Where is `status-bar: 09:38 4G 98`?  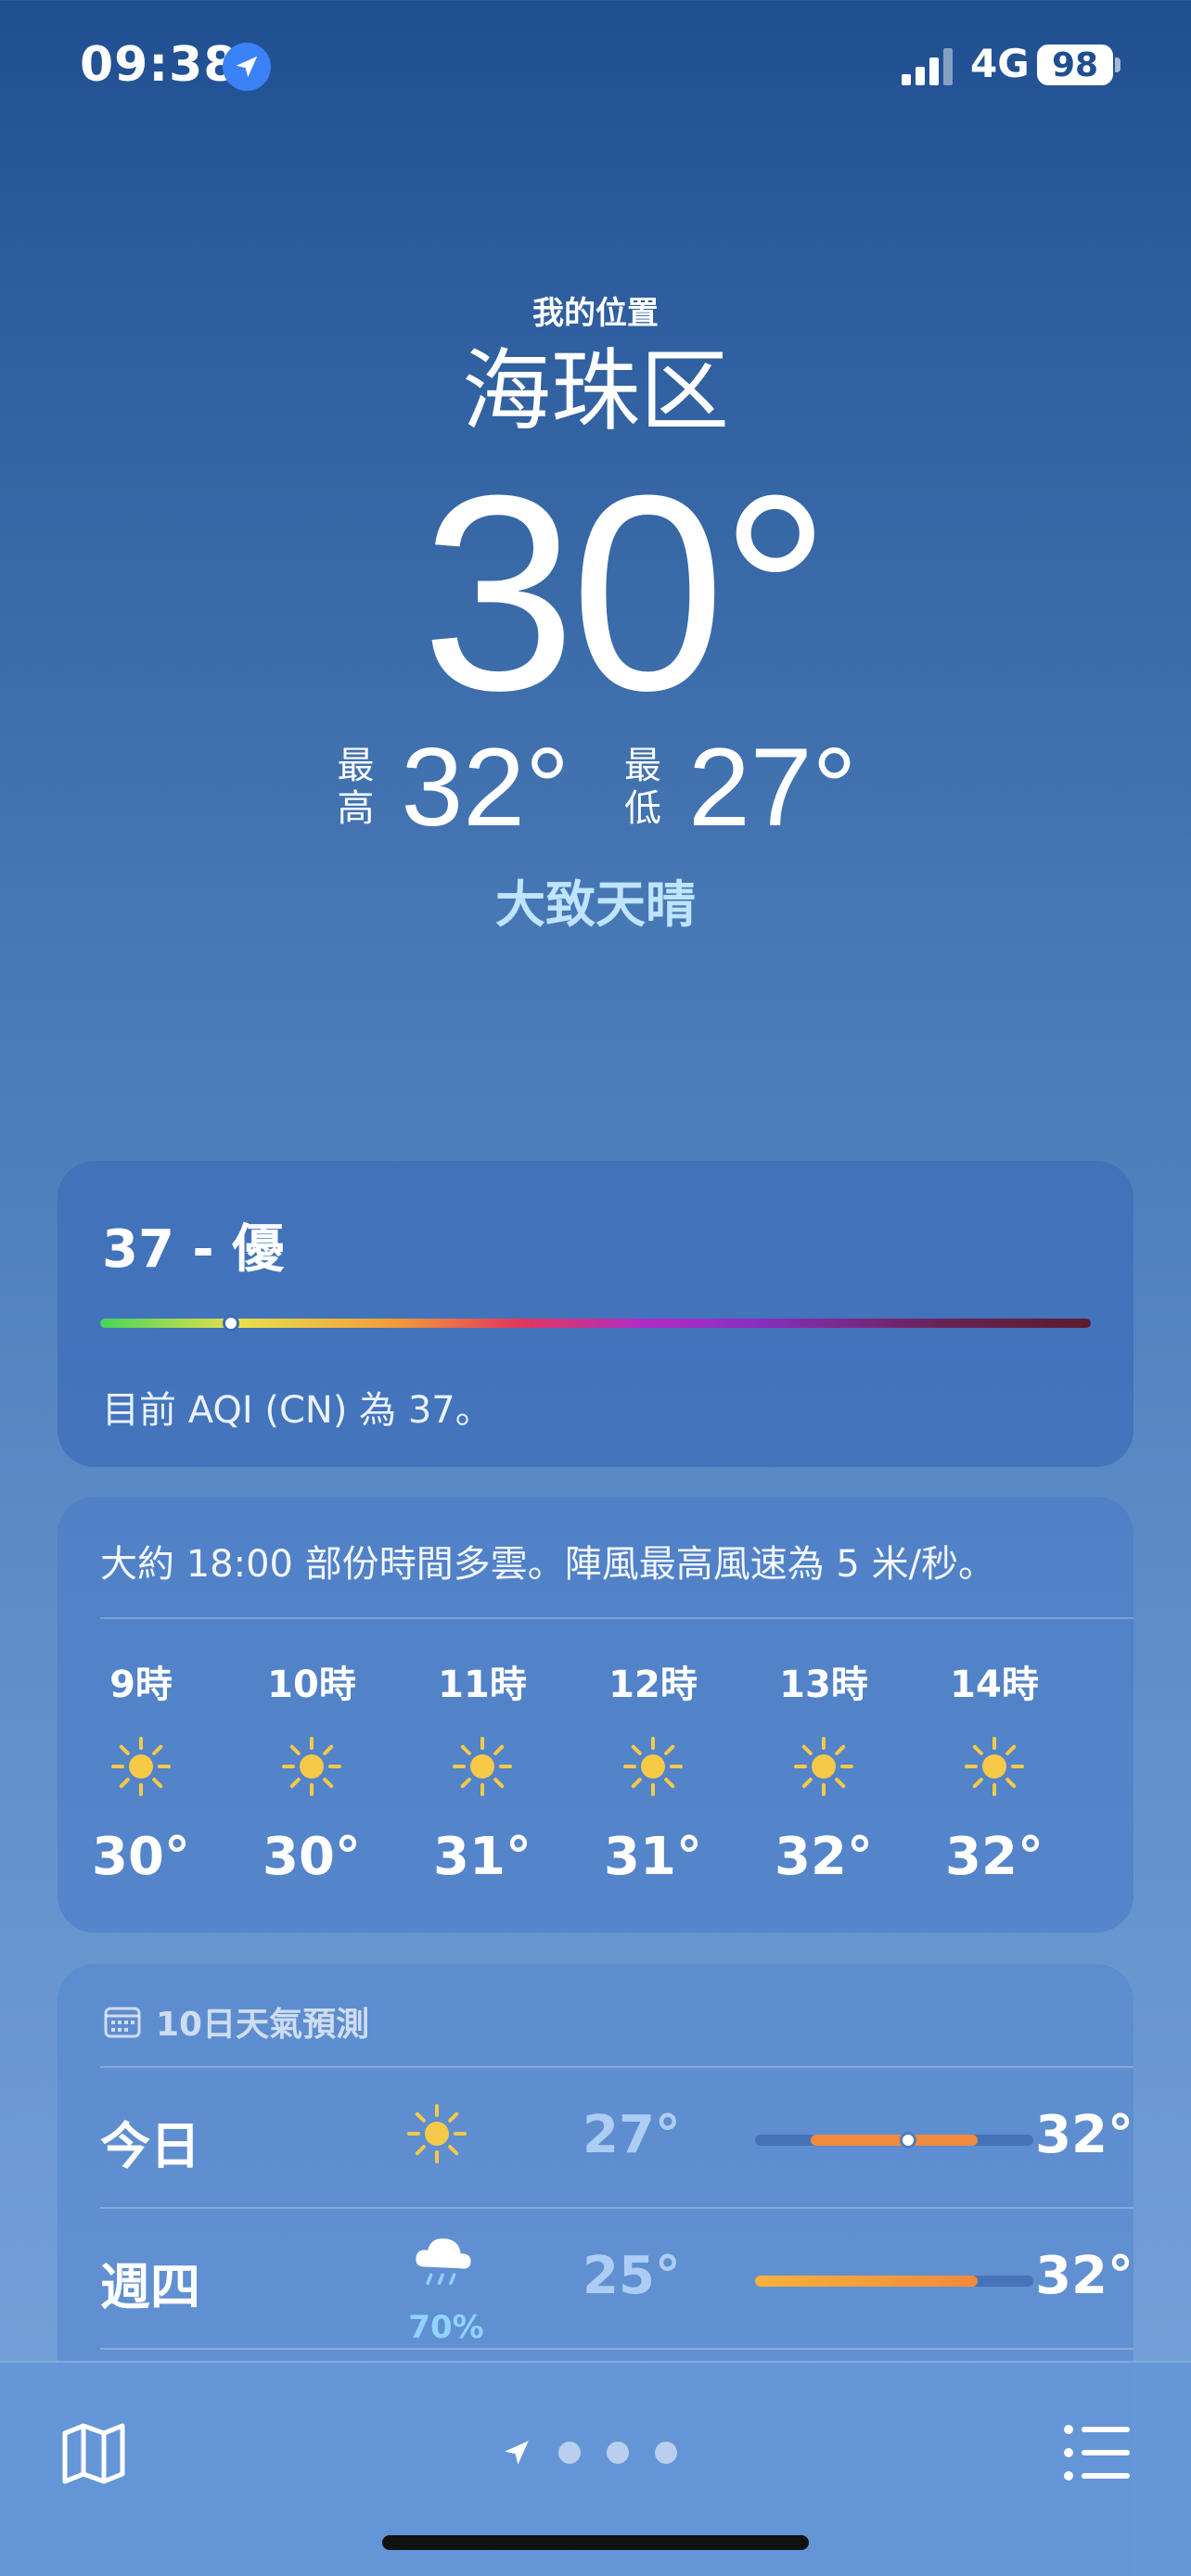
status-bar: 09:38 4G 98 is located at coordinates (595, 69).